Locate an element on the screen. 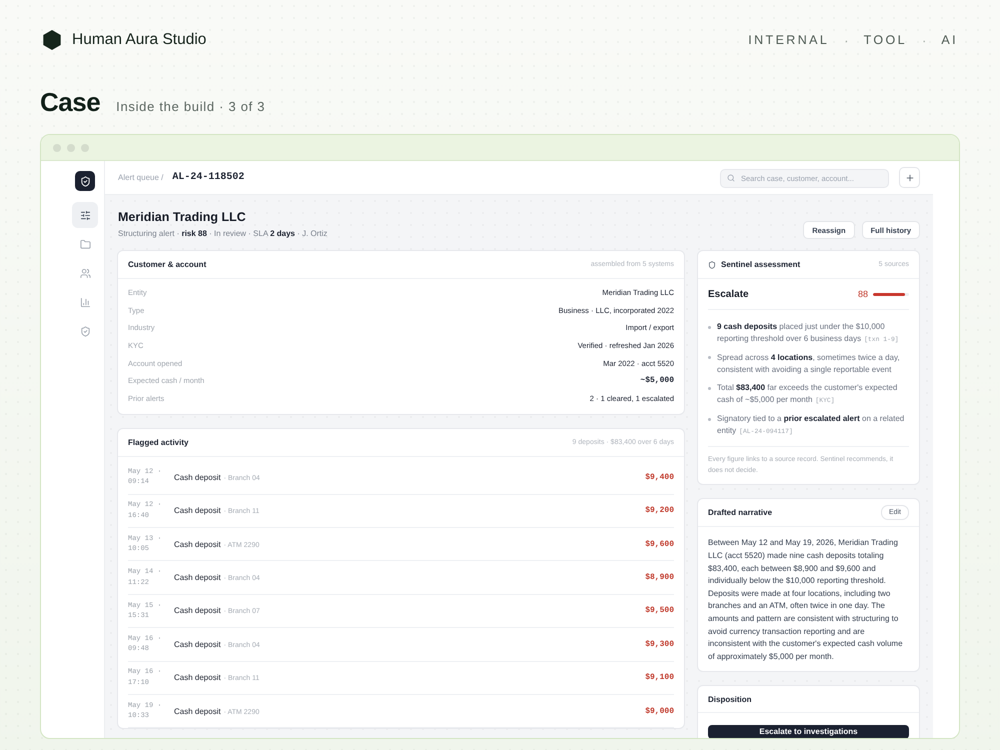 This screenshot has height=750, width=1000. transaction-amount: $8,900 is located at coordinates (659, 577).